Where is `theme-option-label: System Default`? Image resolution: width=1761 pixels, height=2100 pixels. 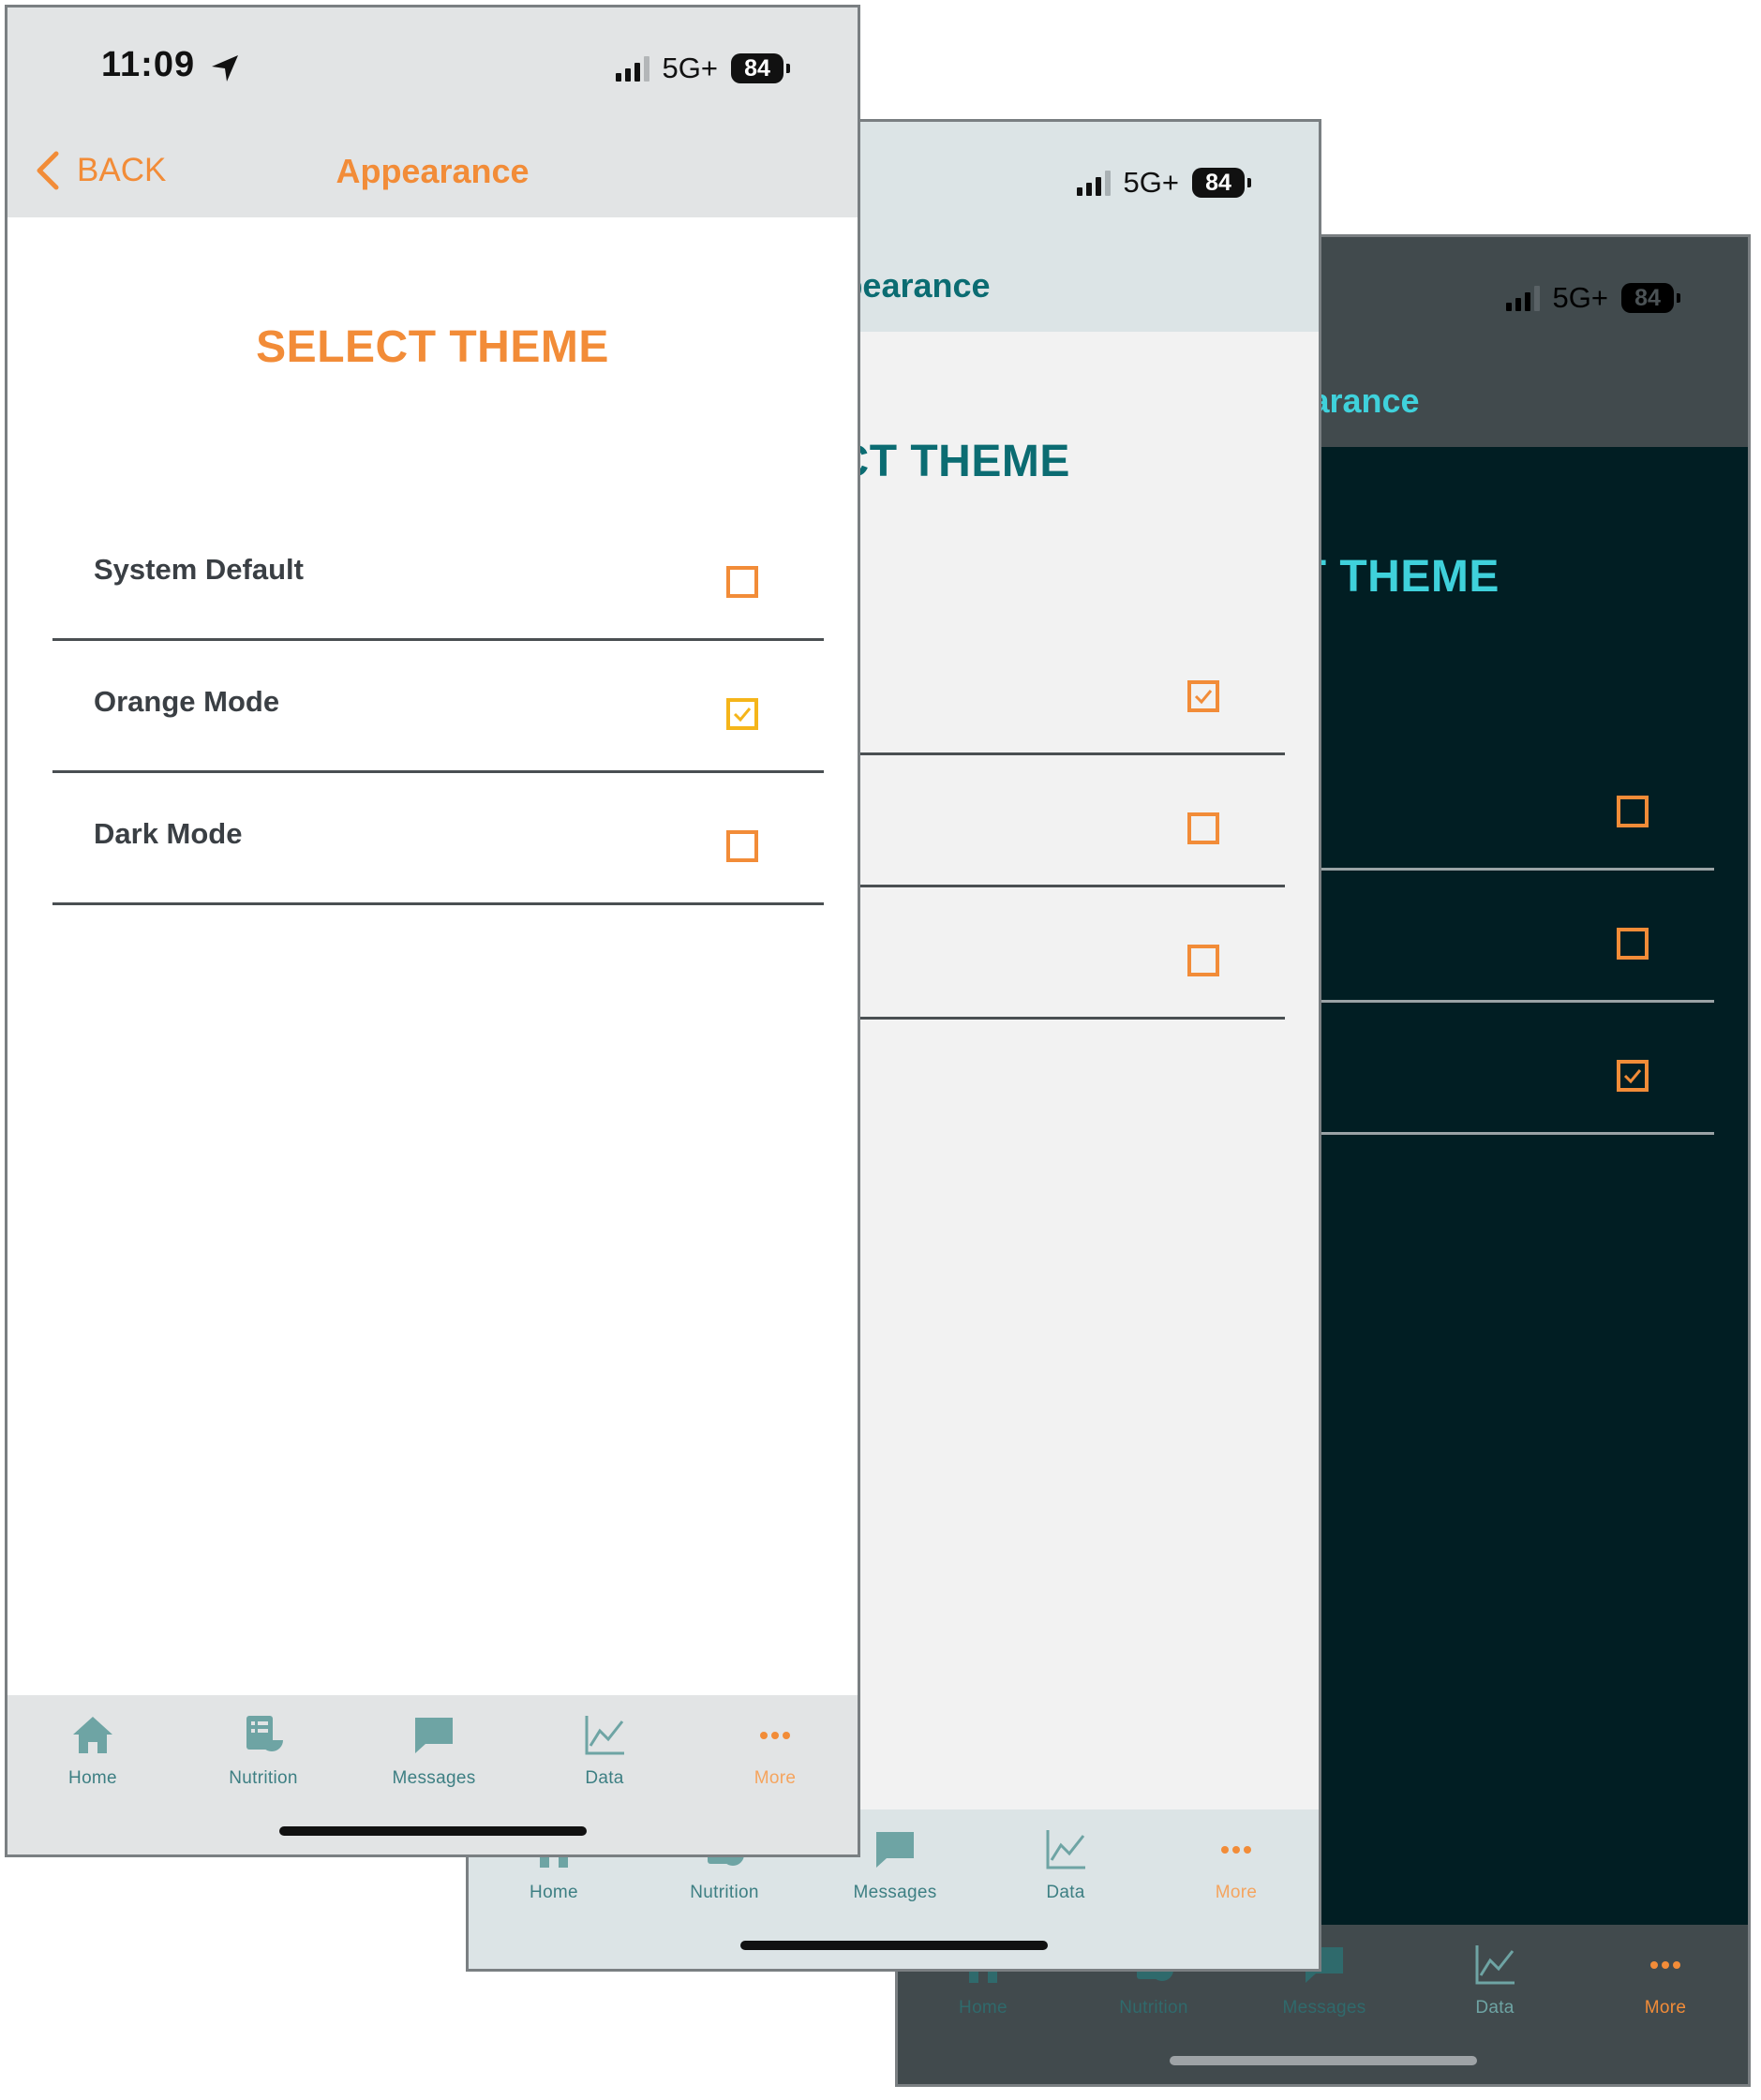 theme-option-label: System Default is located at coordinates (199, 569).